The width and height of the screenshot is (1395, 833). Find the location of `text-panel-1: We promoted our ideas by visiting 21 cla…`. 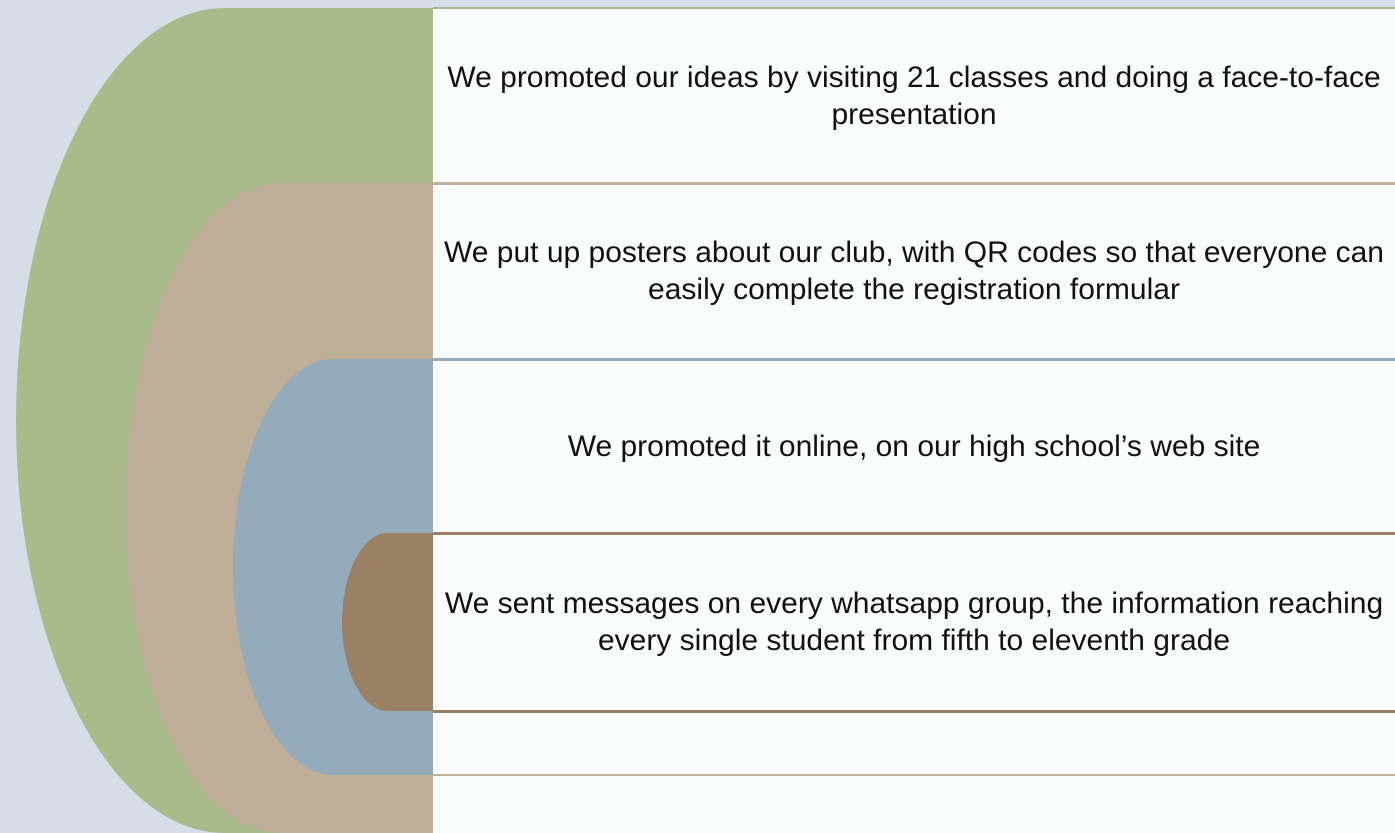

text-panel-1: We promoted our ideas by visiting 21 cla… is located at coordinates (914, 95).